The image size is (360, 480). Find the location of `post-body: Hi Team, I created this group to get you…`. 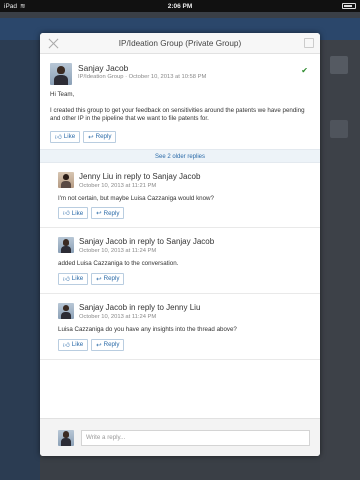

post-body: Hi Team, I created this group to get you… is located at coordinates (180, 107).